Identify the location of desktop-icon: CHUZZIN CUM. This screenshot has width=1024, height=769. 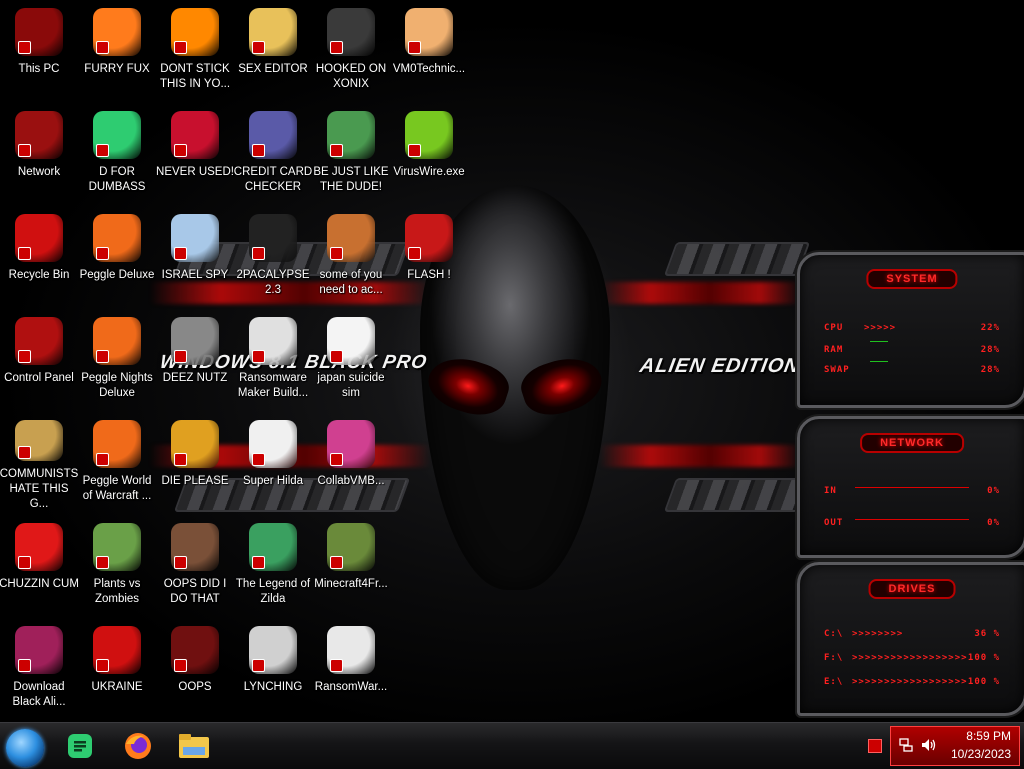
(39, 567).